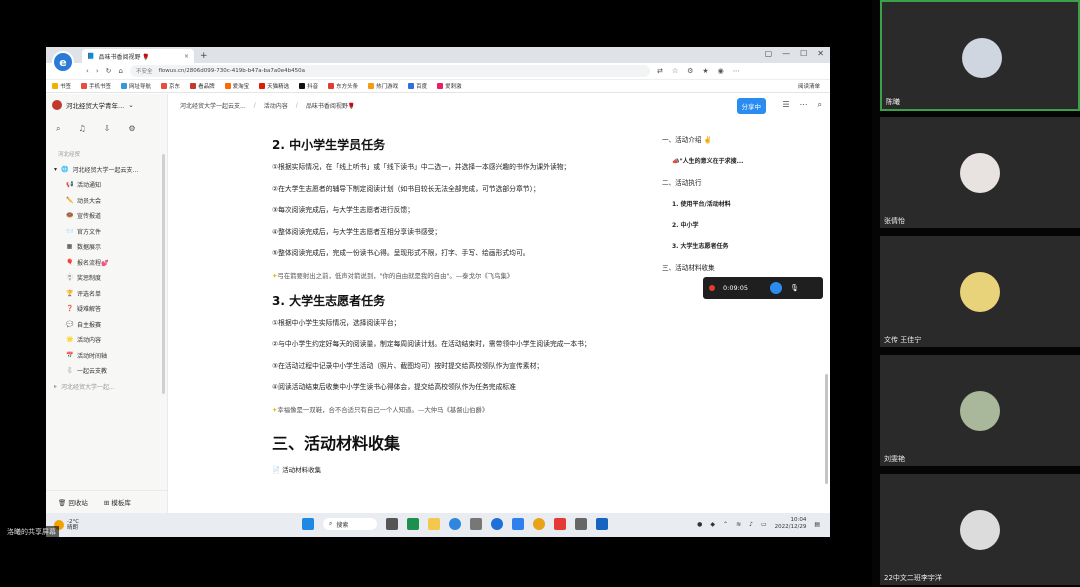  Describe the element at coordinates (817, 524) in the screenshot. I see `notification-icon: ▤` at that location.